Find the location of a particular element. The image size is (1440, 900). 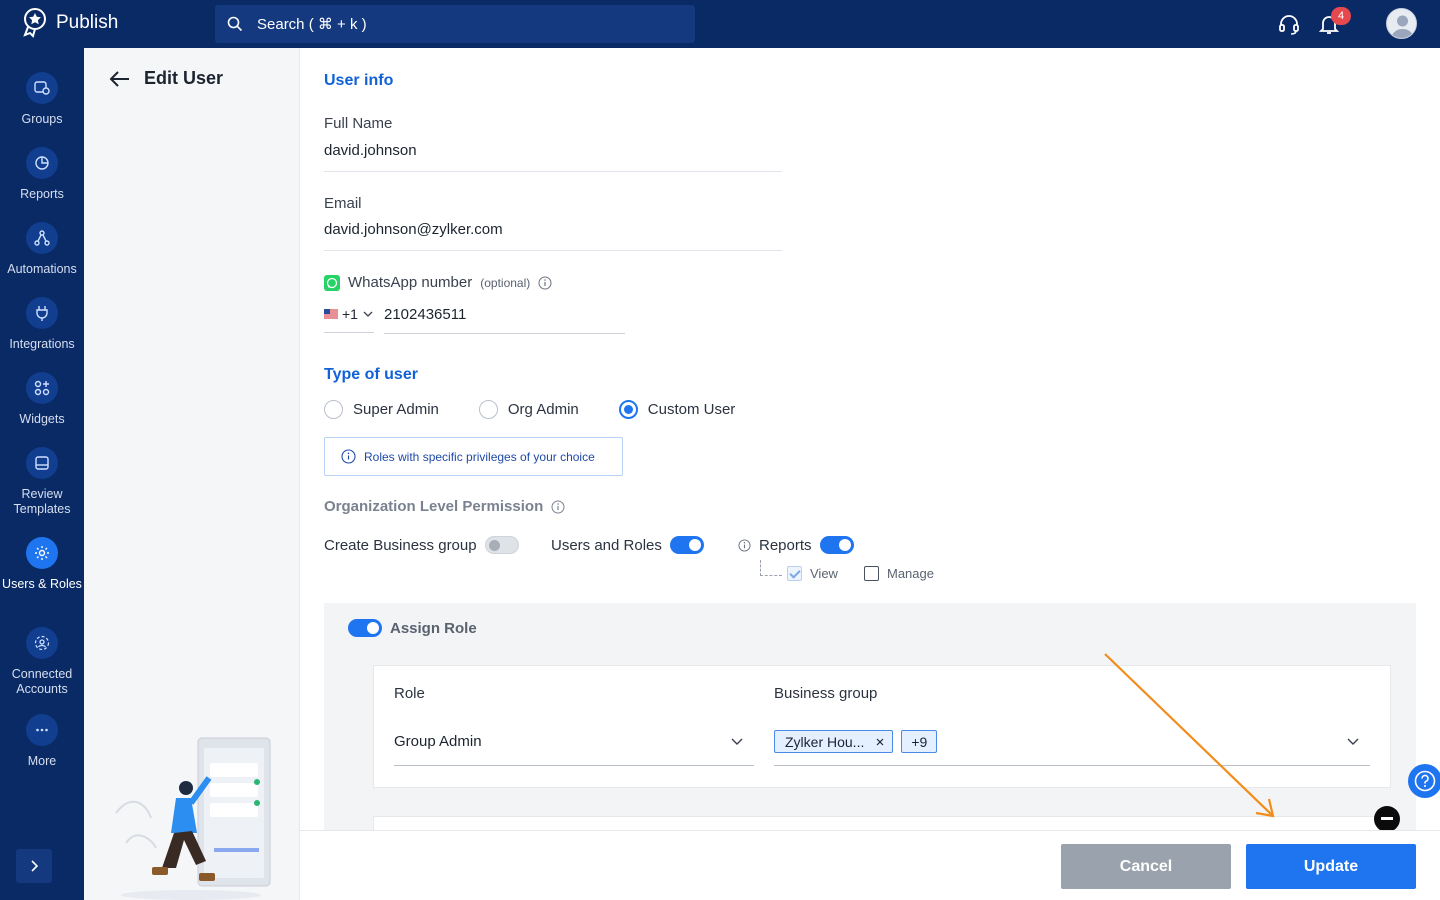

business-group-select: Zylker Hou... +9 is located at coordinates (1072, 742).